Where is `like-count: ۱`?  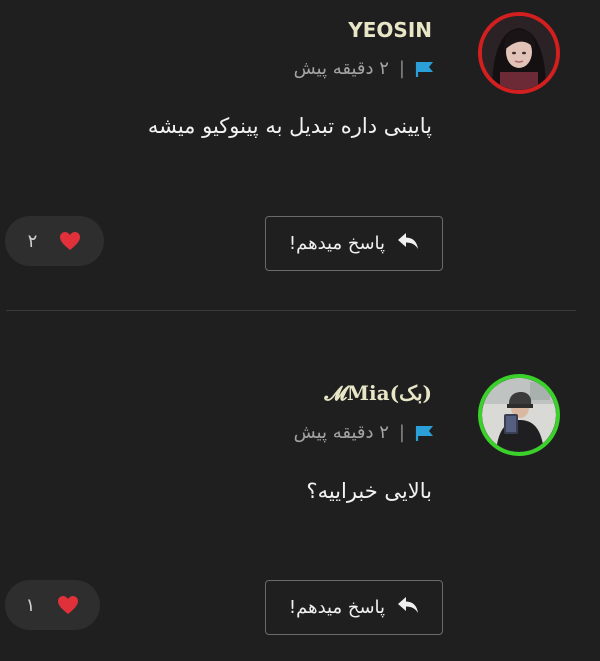
like-count: ۱ is located at coordinates (30, 605).